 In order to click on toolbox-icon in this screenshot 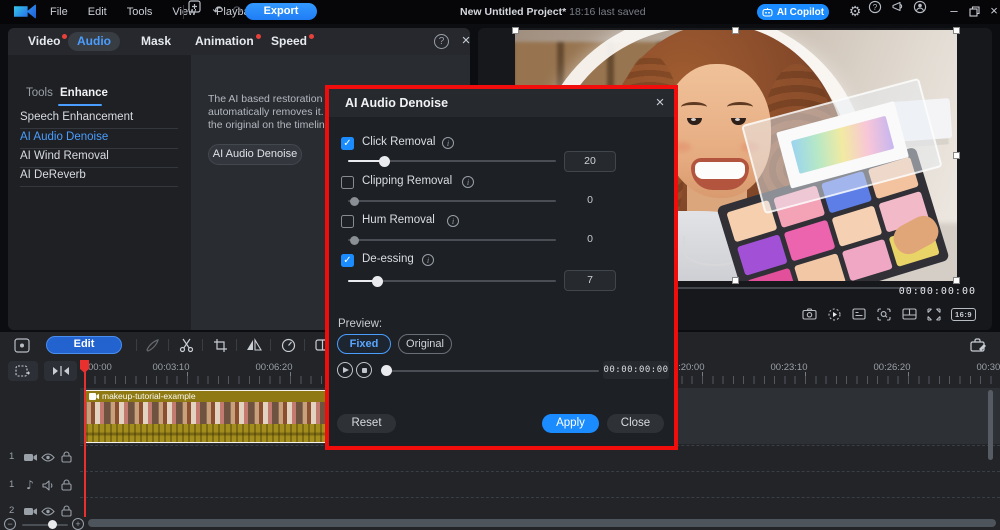, I will do `click(978, 345)`.